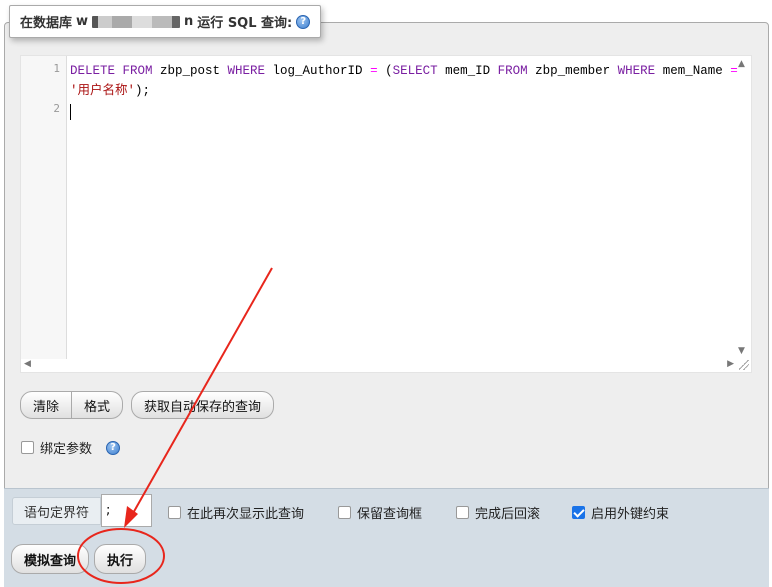 The width and height of the screenshot is (772, 587). Describe the element at coordinates (98, 405) in the screenshot. I see `format-button: 格式` at that location.